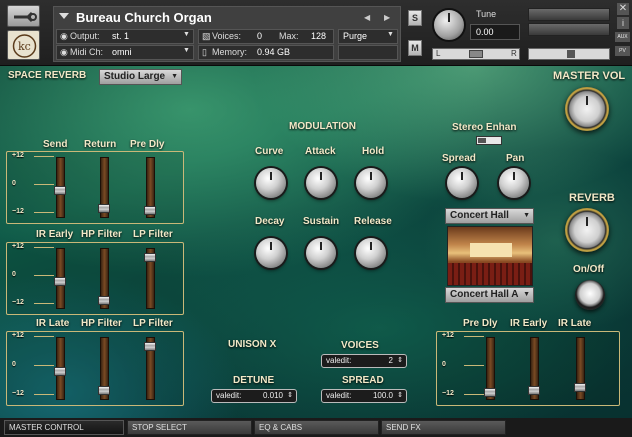 The width and height of the screenshot is (632, 437). I want to click on memory-value: 0.94 GB, so click(274, 52).